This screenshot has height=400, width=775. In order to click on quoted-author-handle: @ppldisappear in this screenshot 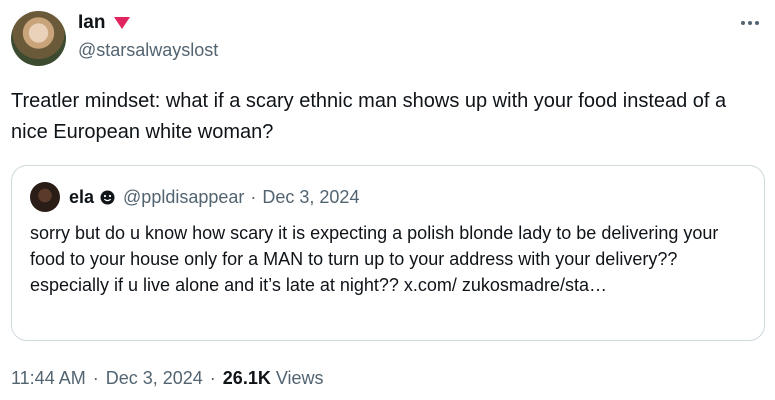, I will do `click(184, 196)`.